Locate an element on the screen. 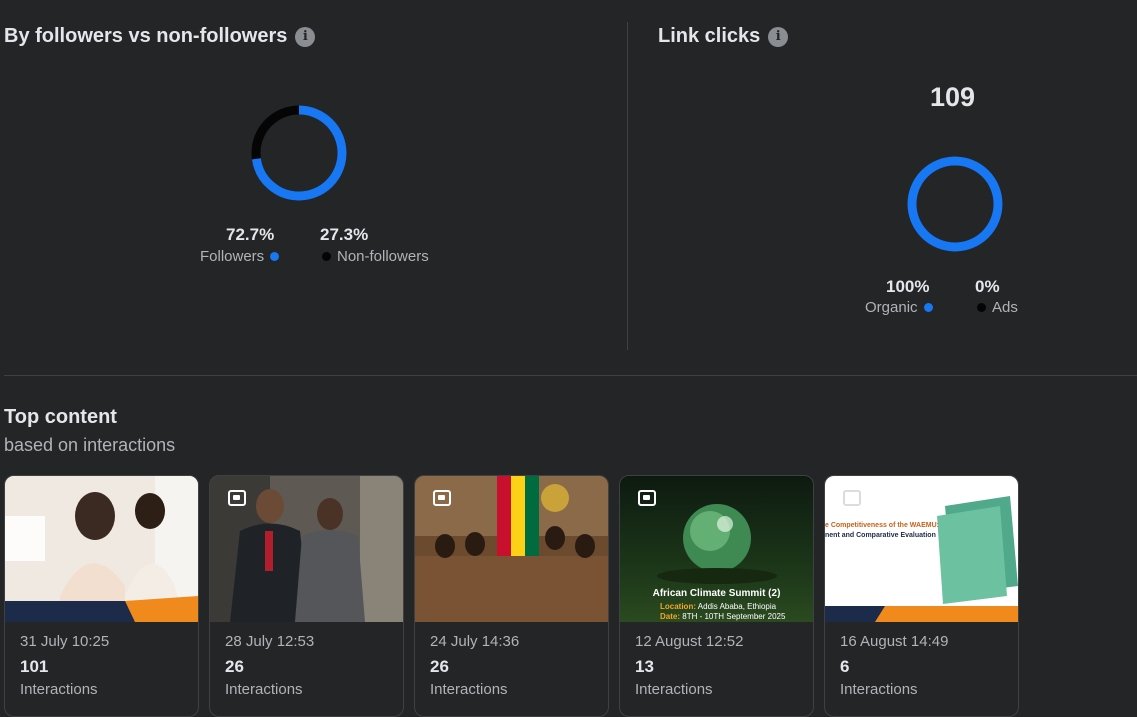 The image size is (1137, 717). thumb-subheading: nent and Comparative Evaluation is located at coordinates (880, 535).